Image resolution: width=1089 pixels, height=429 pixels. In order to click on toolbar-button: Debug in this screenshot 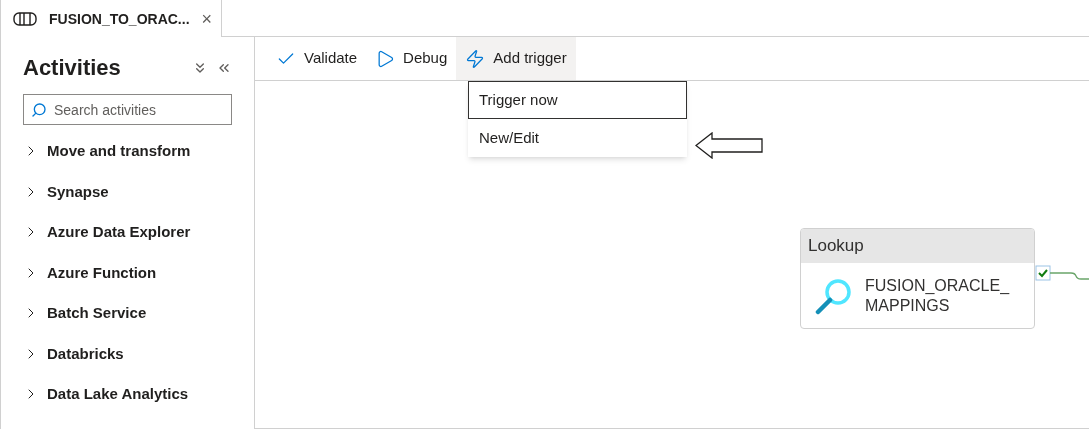, I will do `click(411, 58)`.